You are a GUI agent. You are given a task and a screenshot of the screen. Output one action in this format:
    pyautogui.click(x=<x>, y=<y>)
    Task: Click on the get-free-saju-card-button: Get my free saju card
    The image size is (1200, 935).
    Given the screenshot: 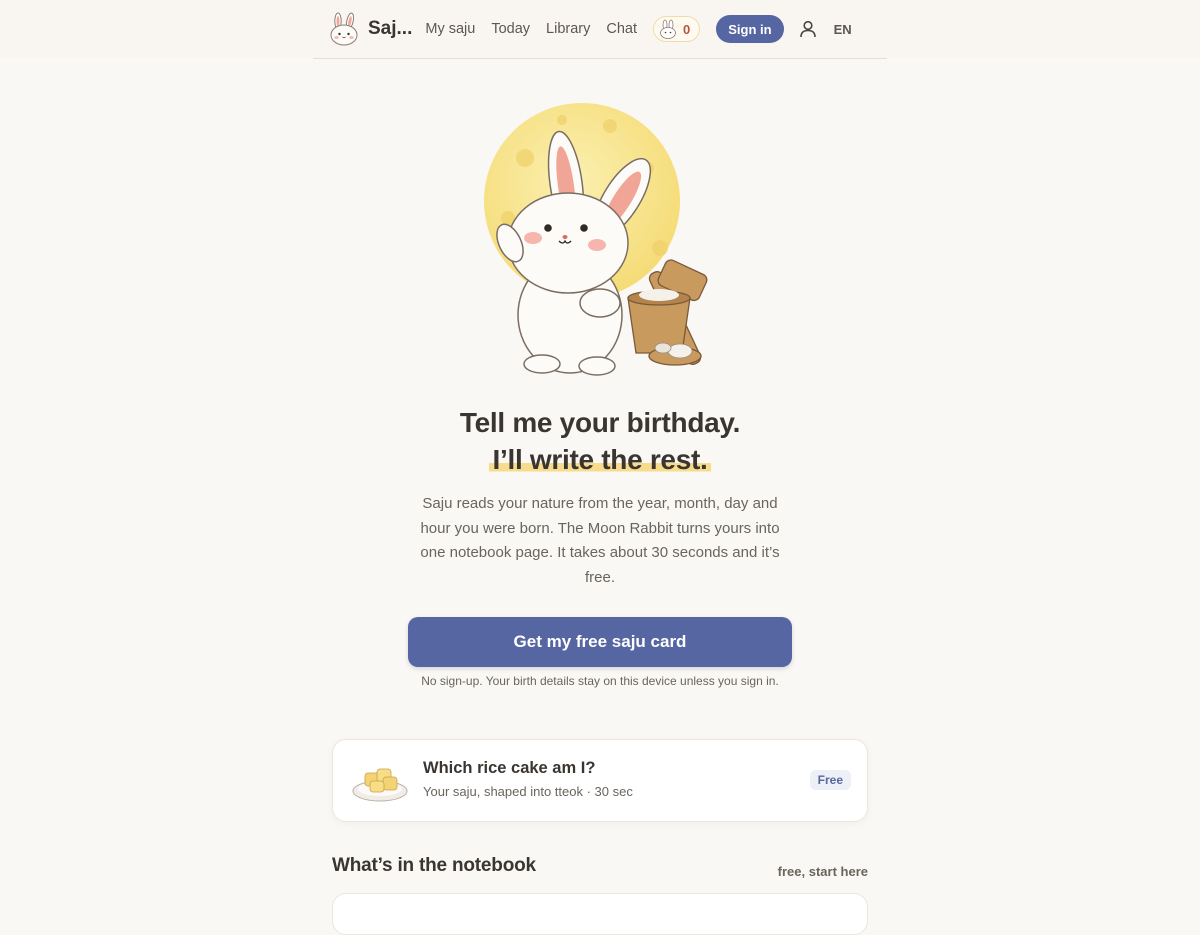 What is the action you would take?
    pyautogui.click(x=600, y=642)
    